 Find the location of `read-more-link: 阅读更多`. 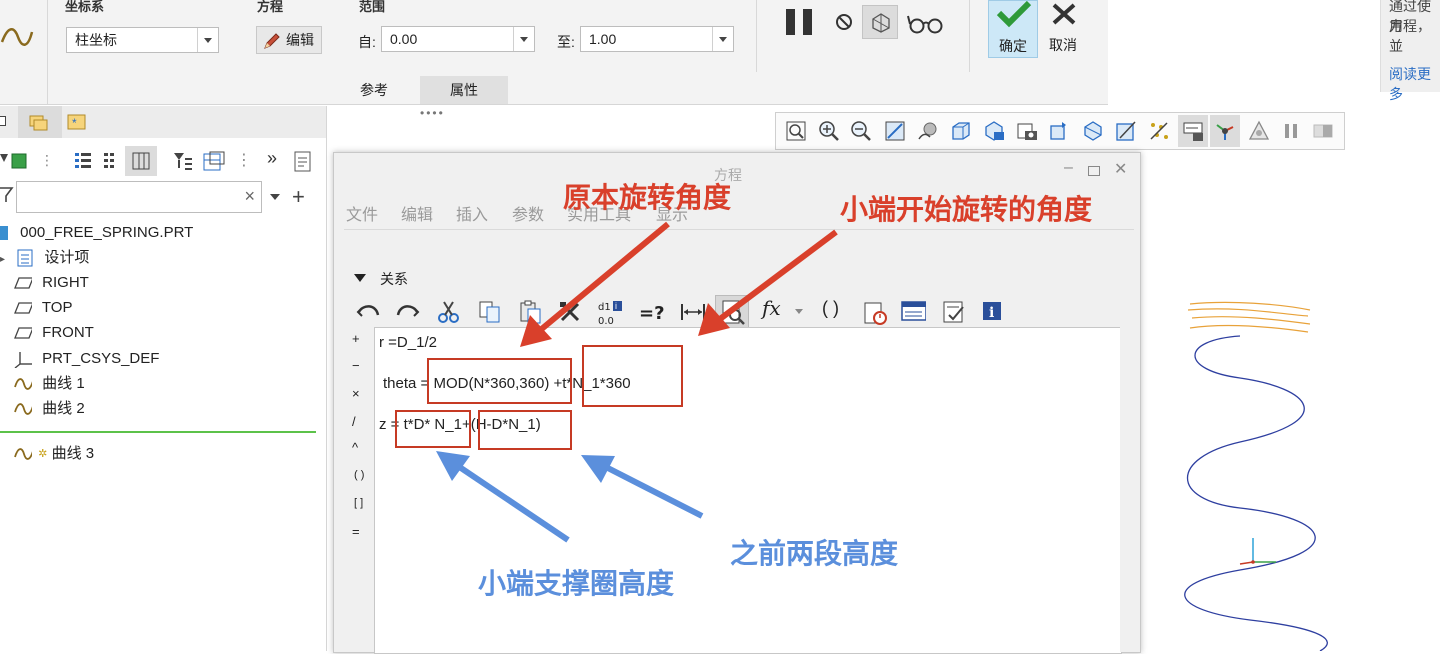

read-more-link: 阅读更多 is located at coordinates (1414, 84).